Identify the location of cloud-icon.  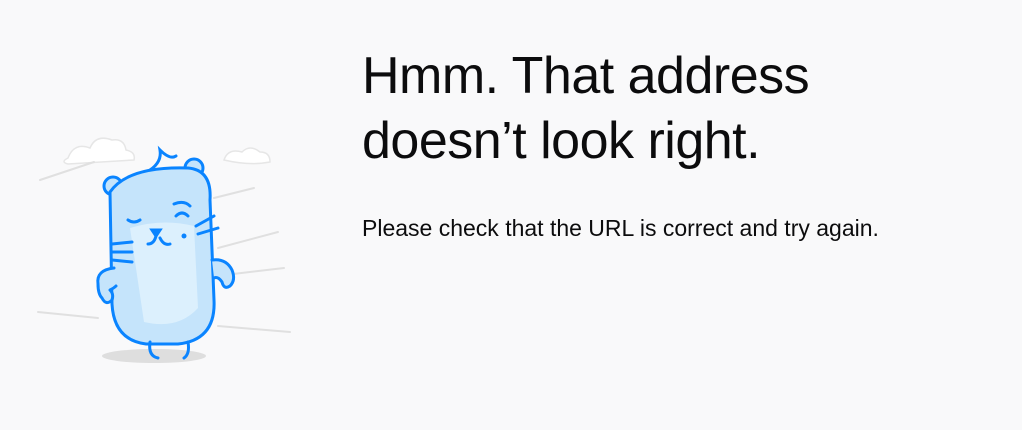
(167, 151).